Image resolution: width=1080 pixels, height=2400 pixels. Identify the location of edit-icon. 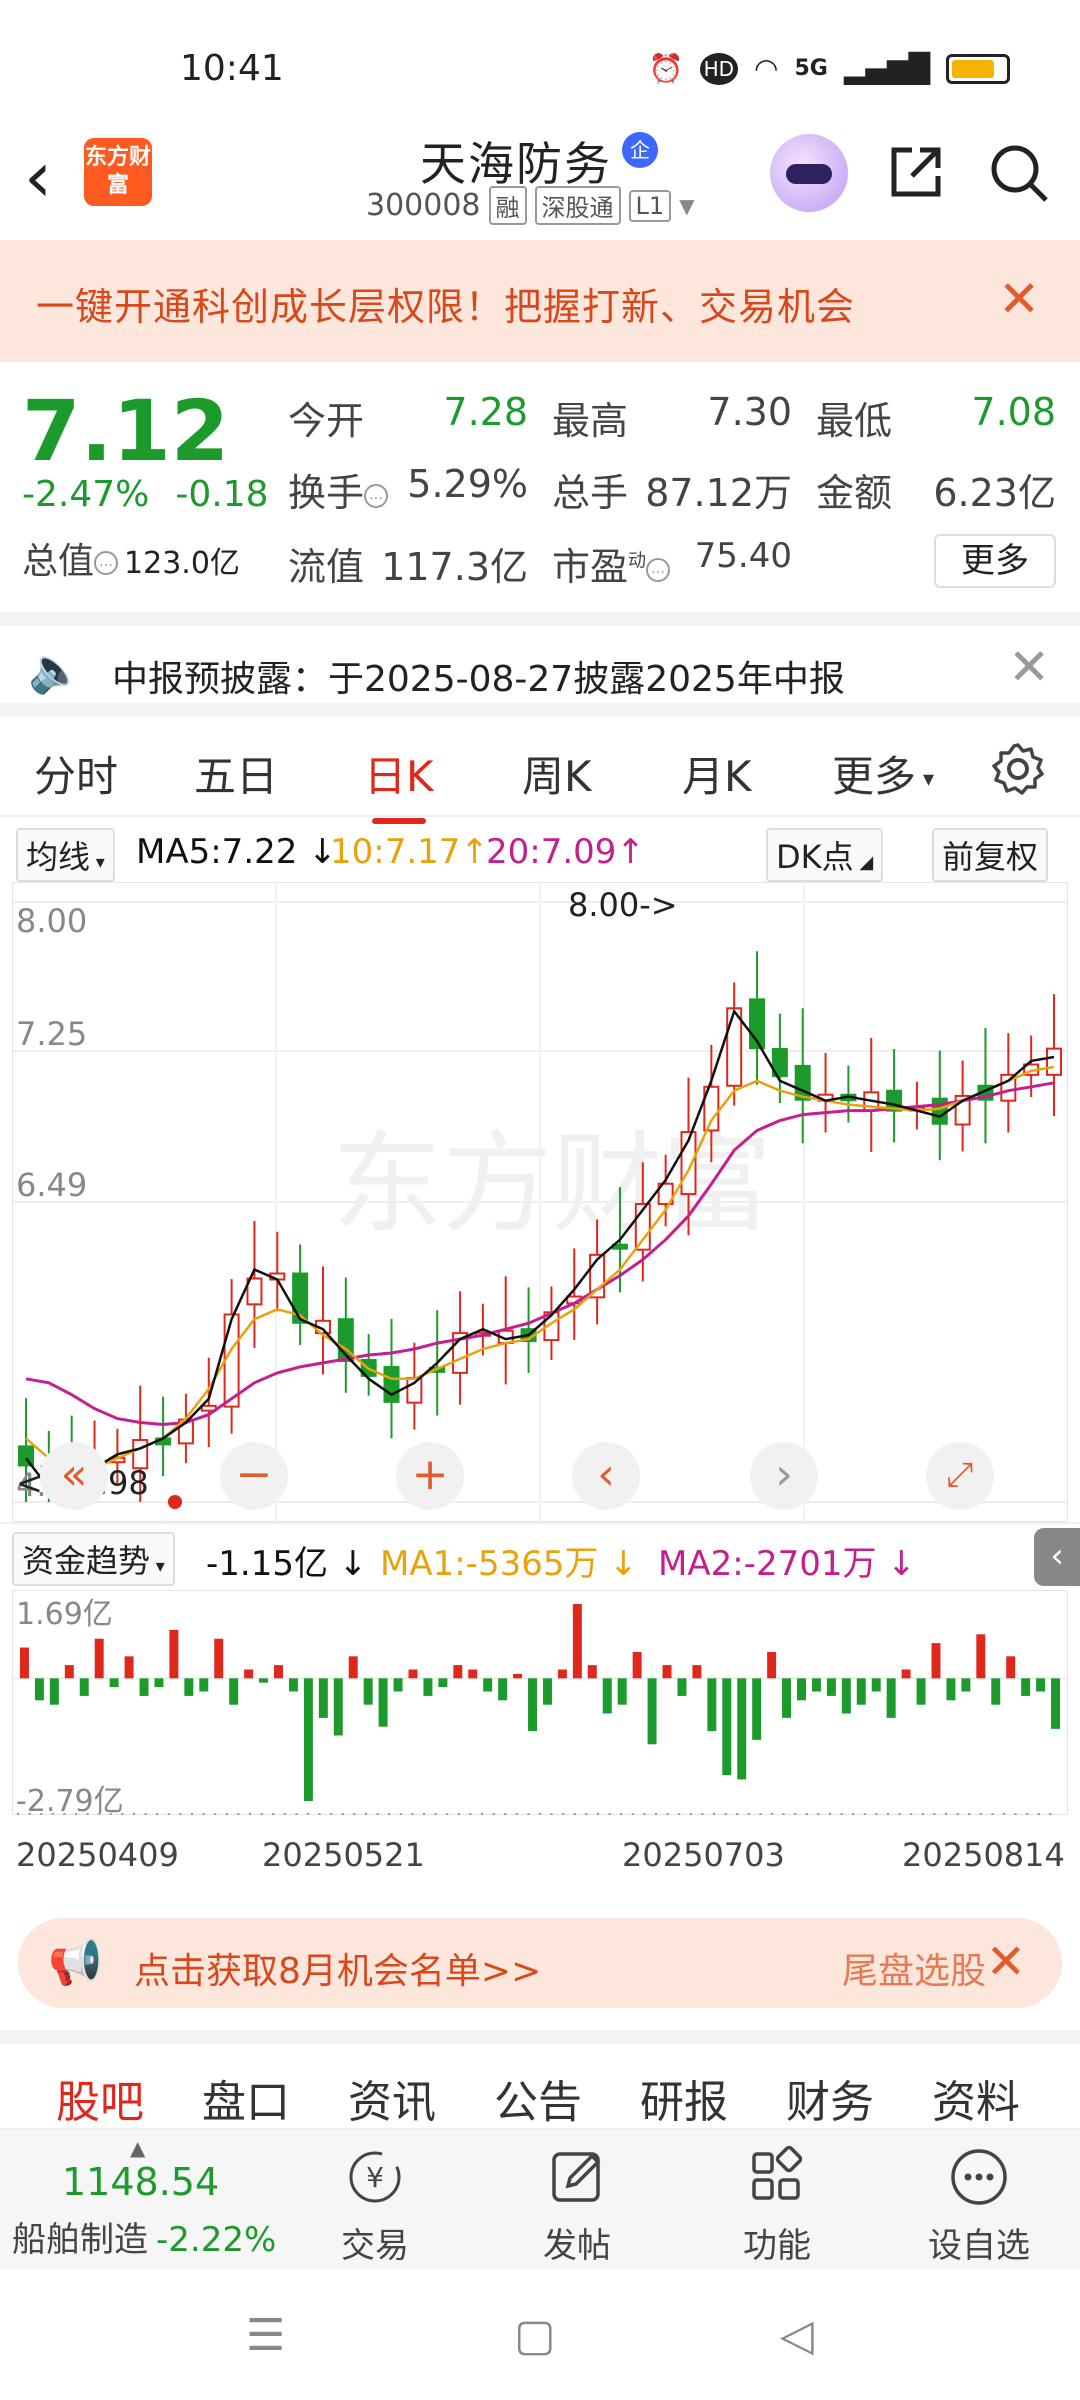
(576, 2177).